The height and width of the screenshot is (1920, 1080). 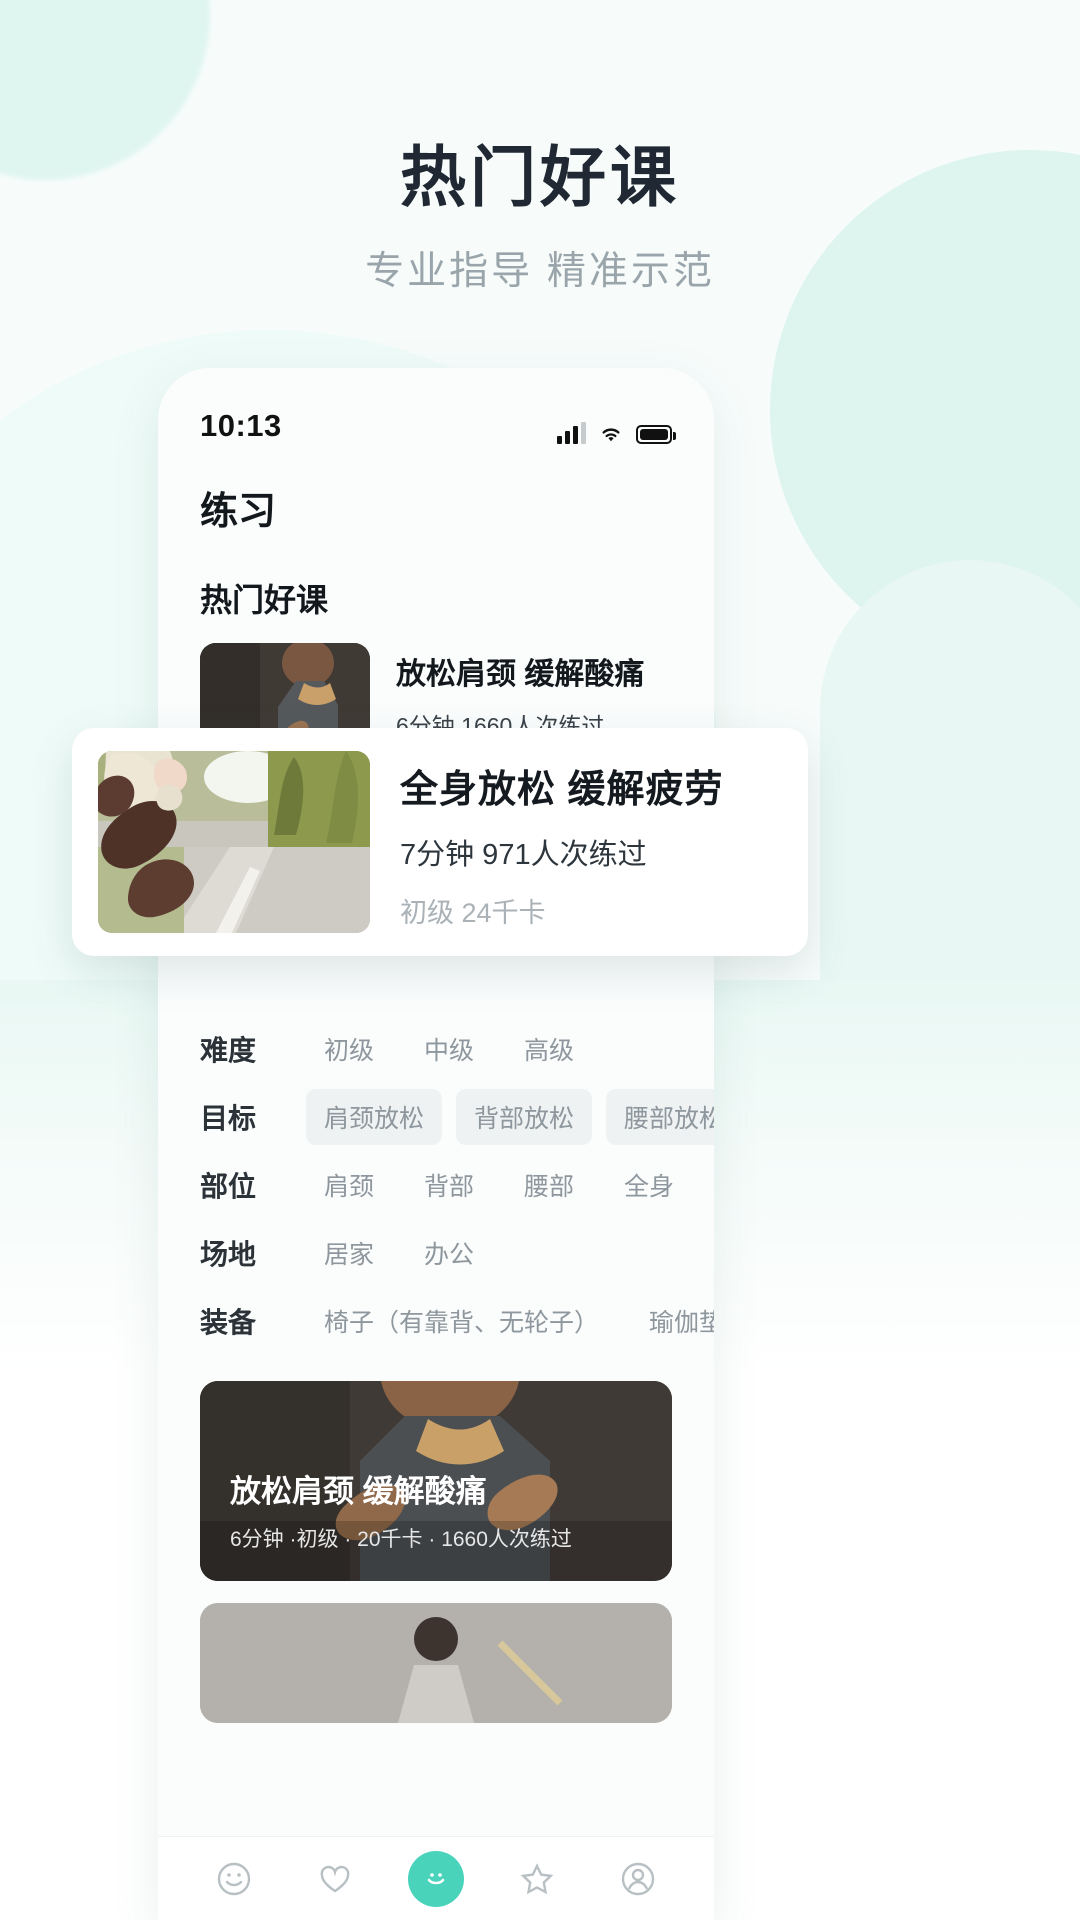 What do you see at coordinates (660, 1117) in the screenshot?
I see `filter-option: 腰部放松` at bounding box center [660, 1117].